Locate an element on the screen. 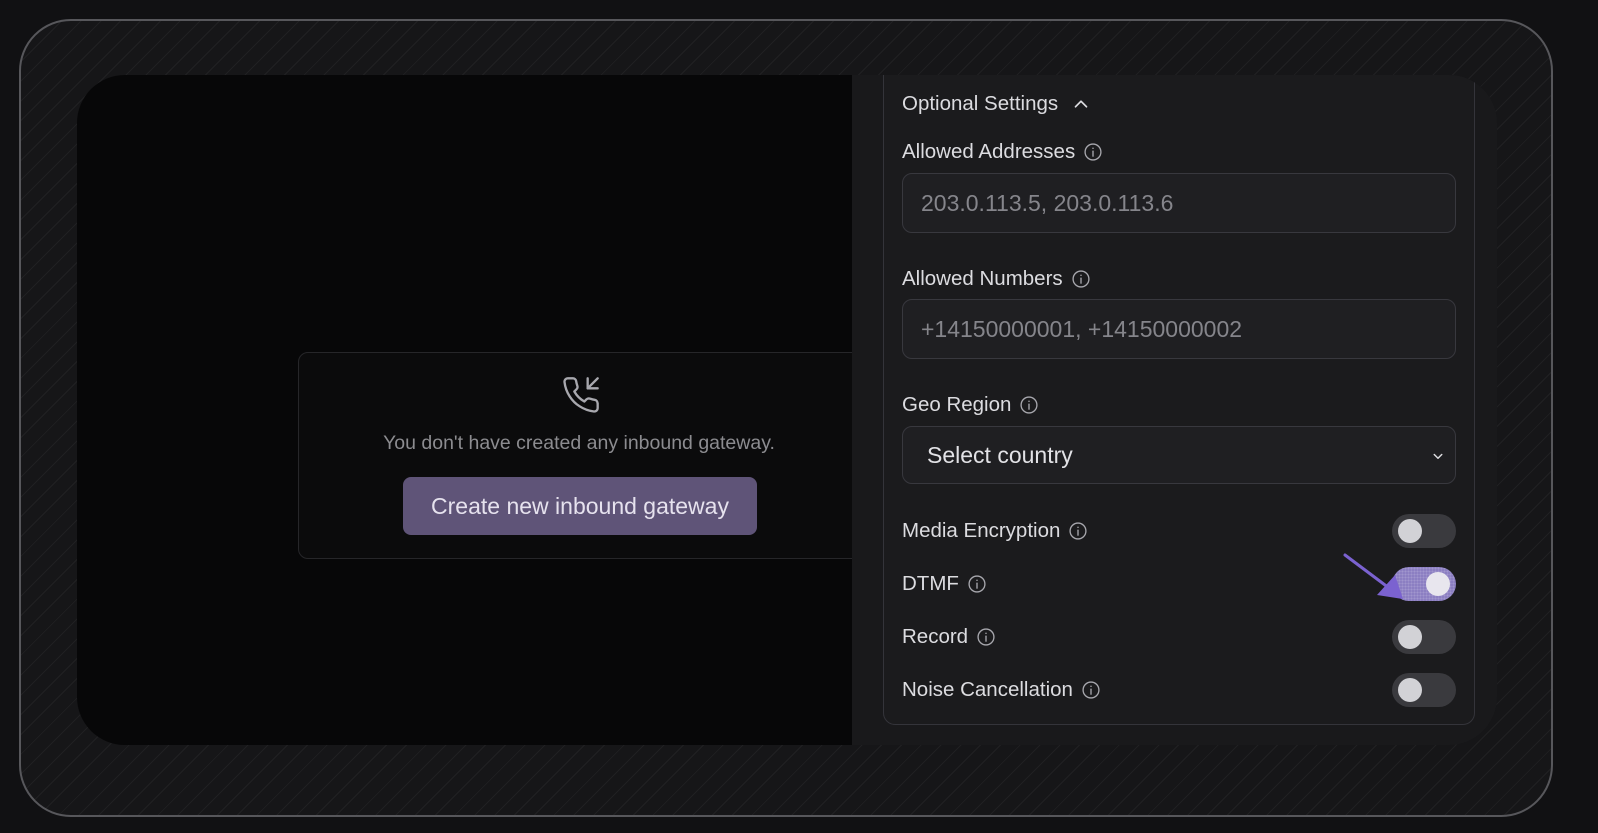 The height and width of the screenshot is (833, 1598). record-toggle is located at coordinates (1424, 637).